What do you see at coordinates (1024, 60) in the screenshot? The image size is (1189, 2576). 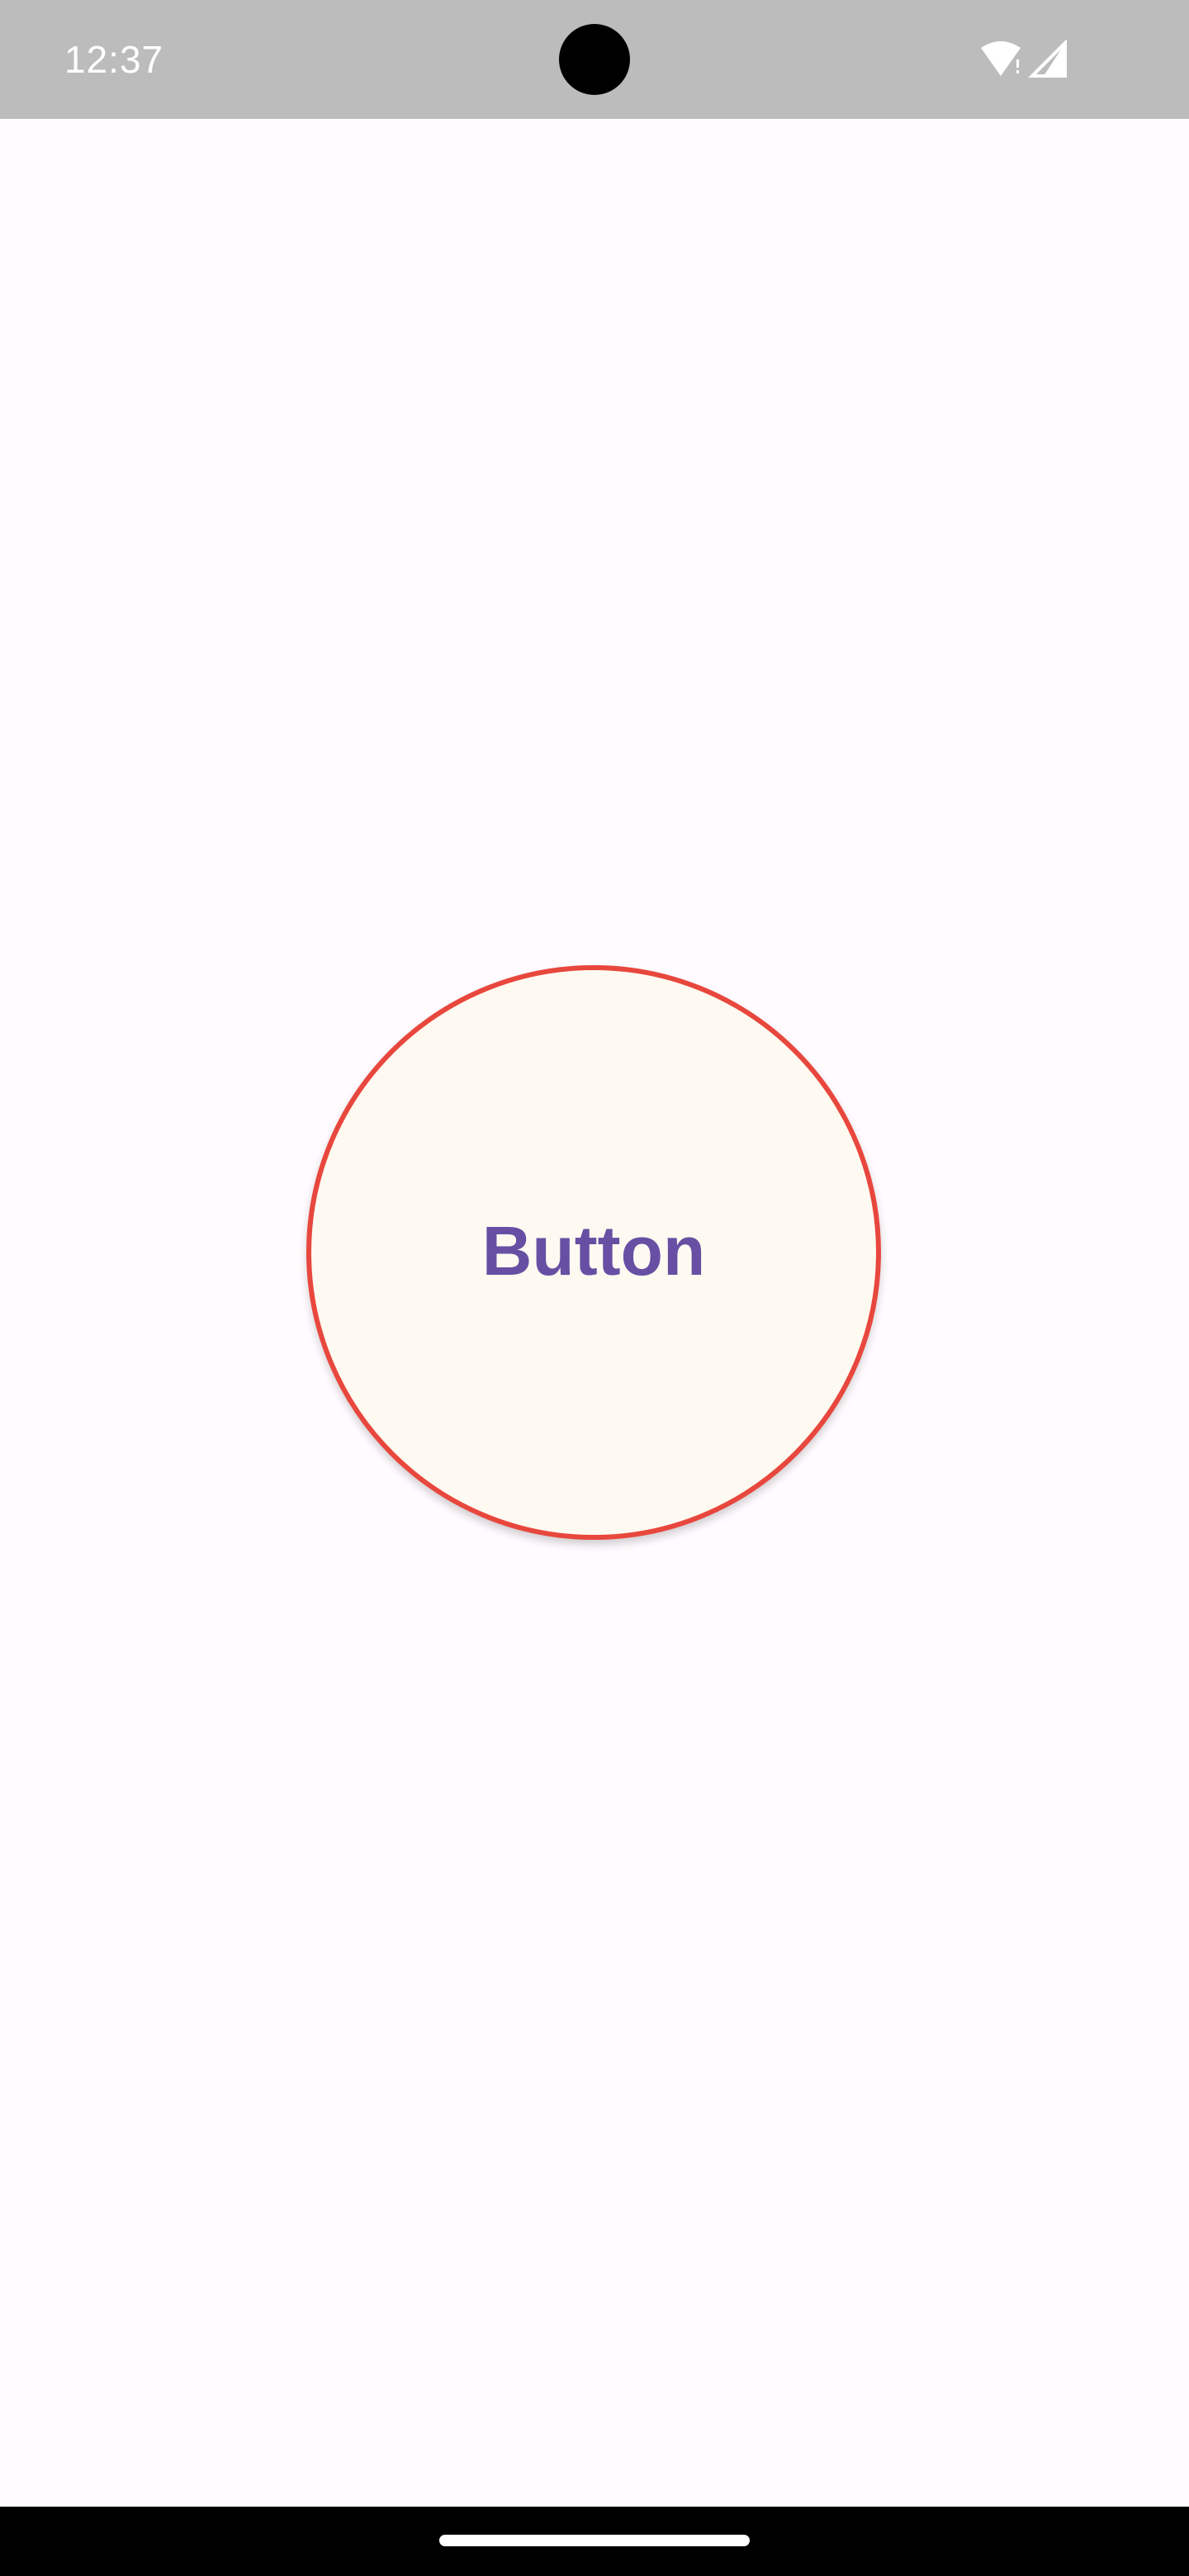 I see `status-icons` at bounding box center [1024, 60].